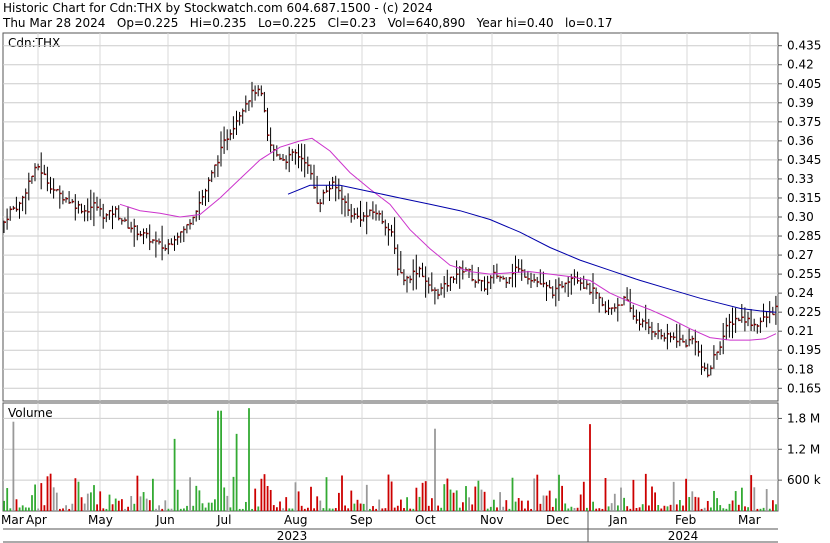 The image size is (830, 543). What do you see at coordinates (749, 520) in the screenshot?
I see `month-label: Mar` at bounding box center [749, 520].